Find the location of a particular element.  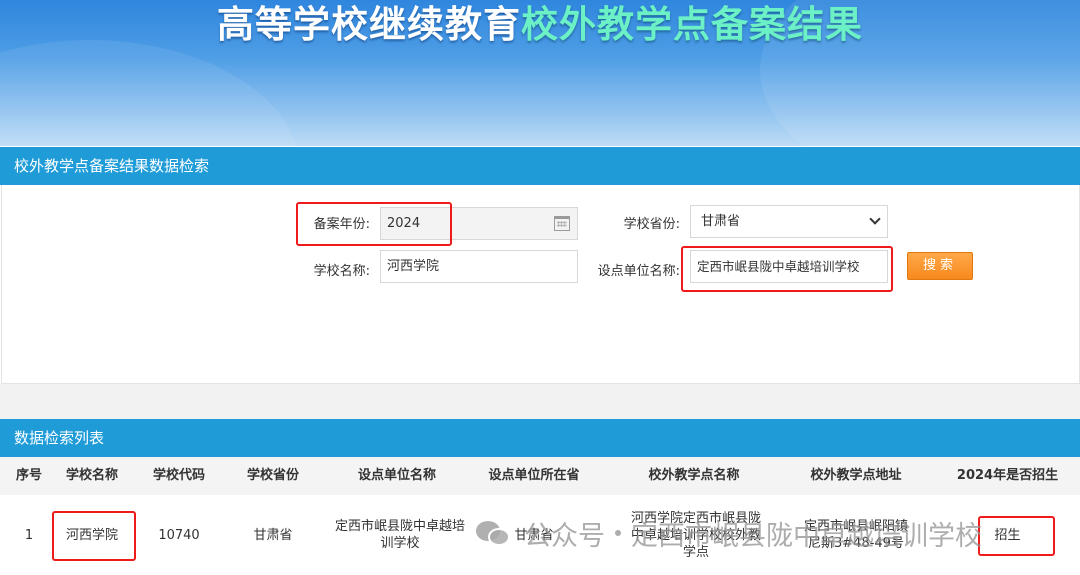

highlight-box-unit is located at coordinates (787, 269).